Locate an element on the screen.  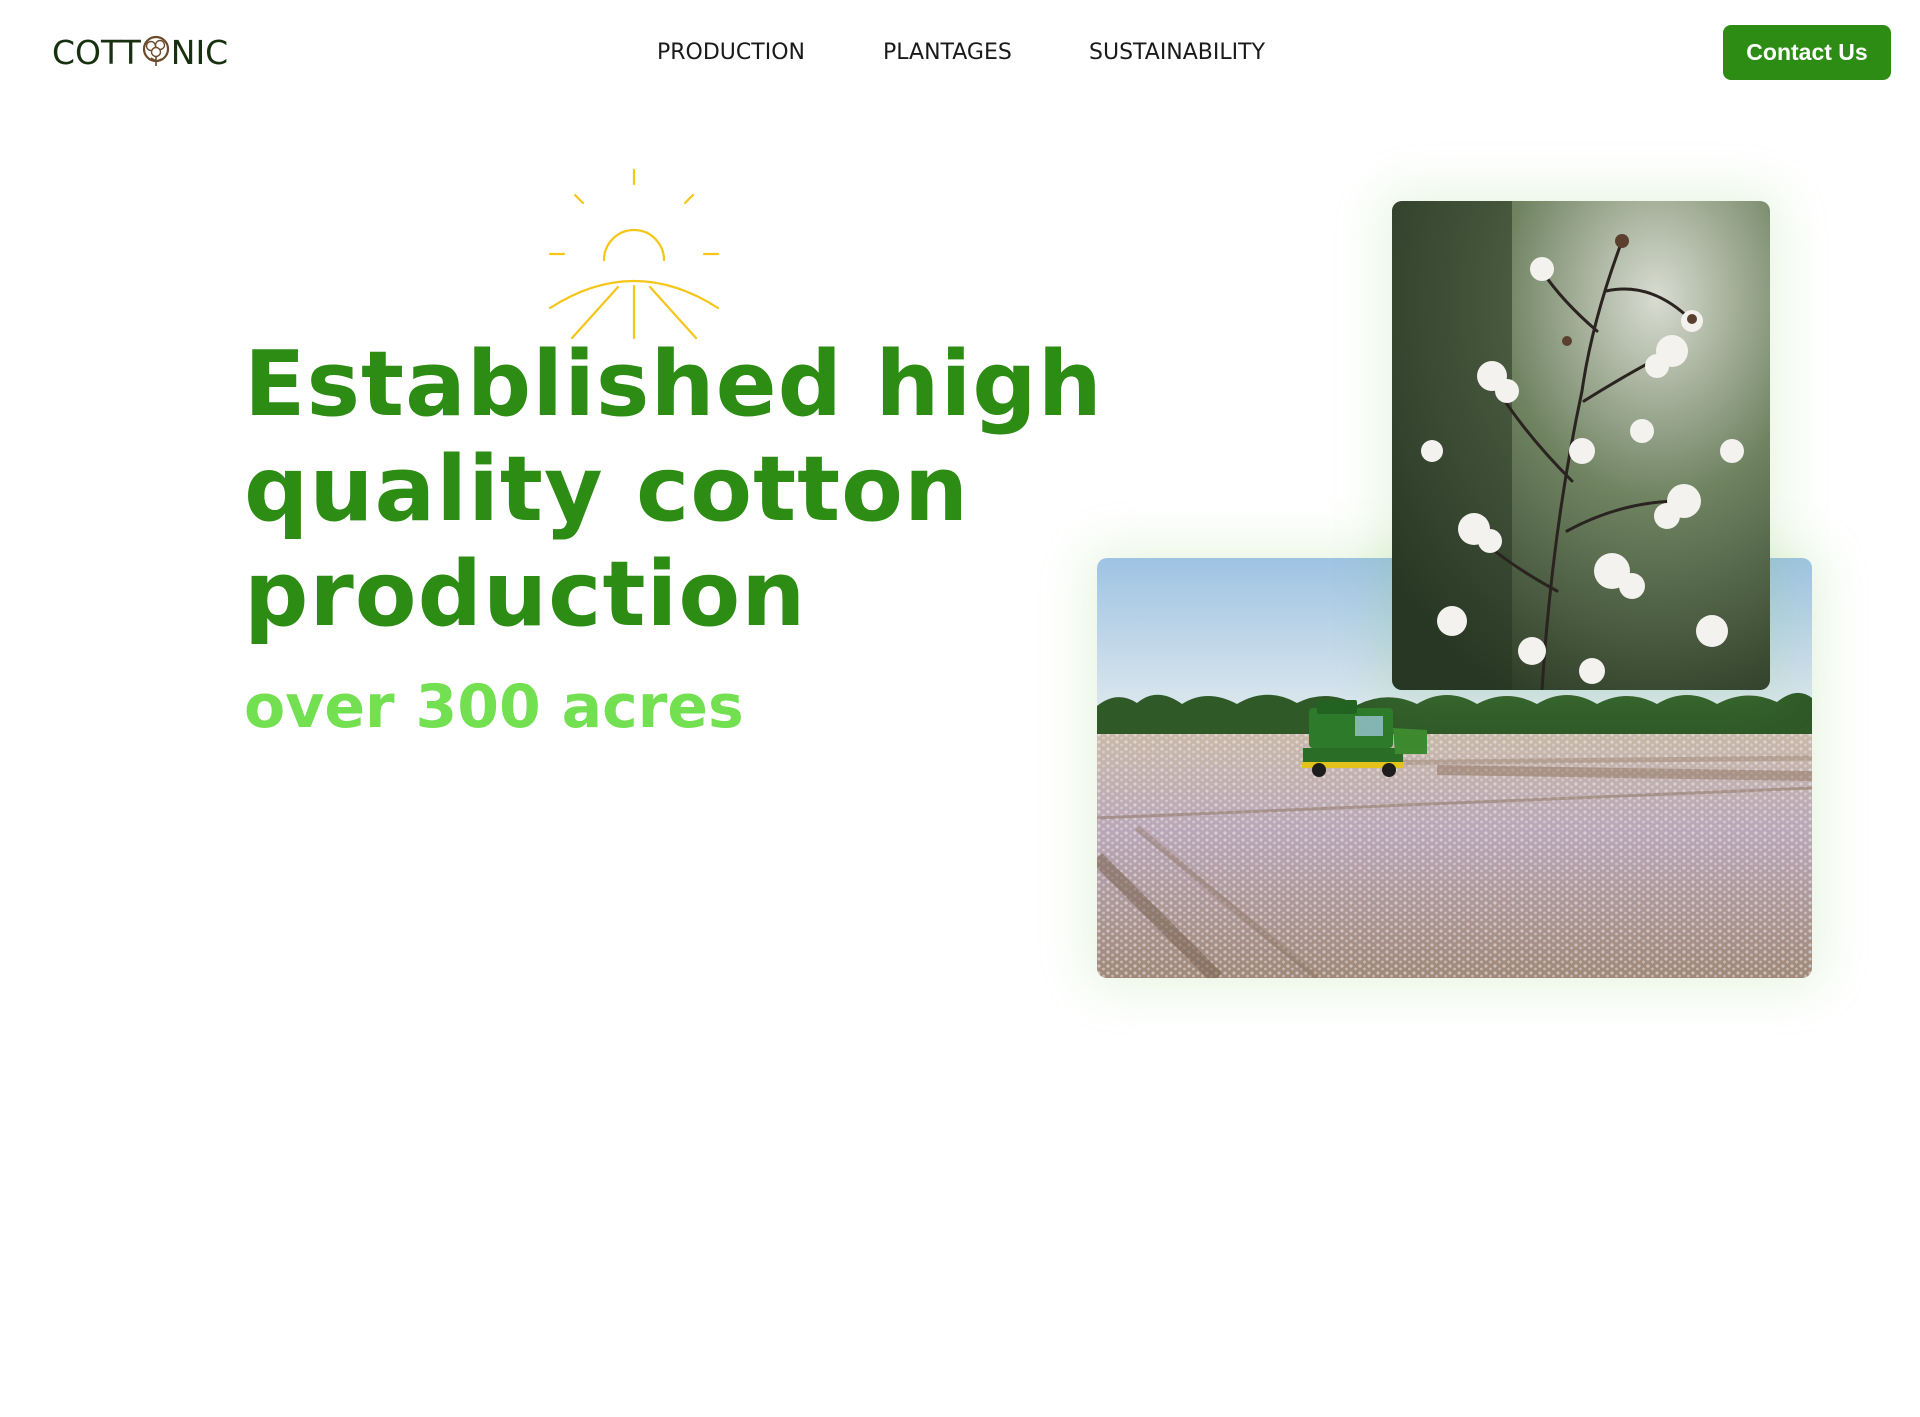
nav-item-production: PRODUCTION is located at coordinates (731, 53).